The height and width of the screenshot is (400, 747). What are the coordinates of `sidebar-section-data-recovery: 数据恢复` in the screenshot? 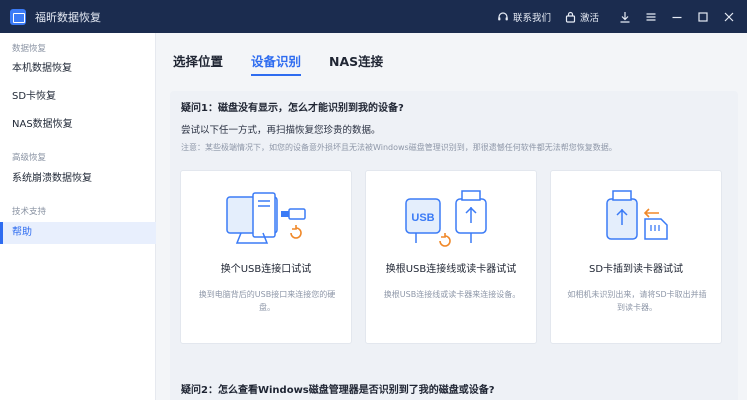 It's located at (29, 49).